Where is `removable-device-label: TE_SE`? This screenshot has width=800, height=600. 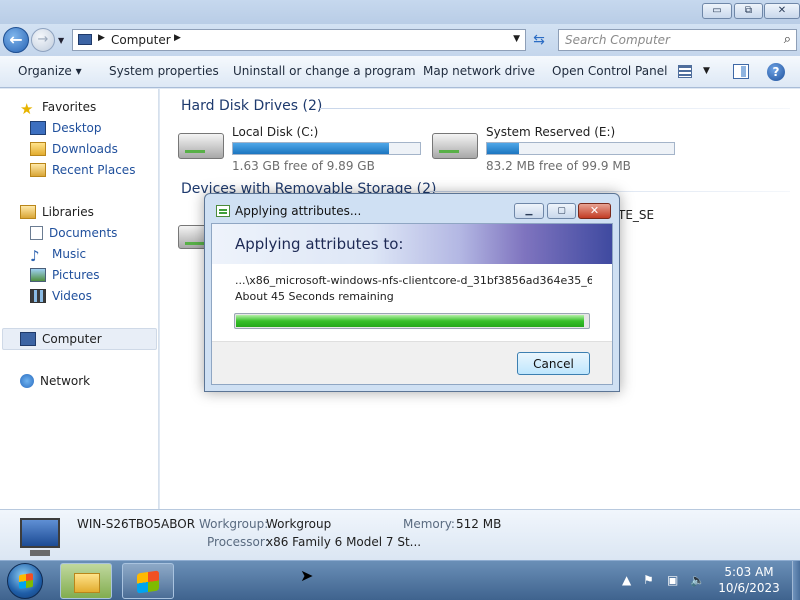 removable-device-label: TE_SE is located at coordinates (636, 215).